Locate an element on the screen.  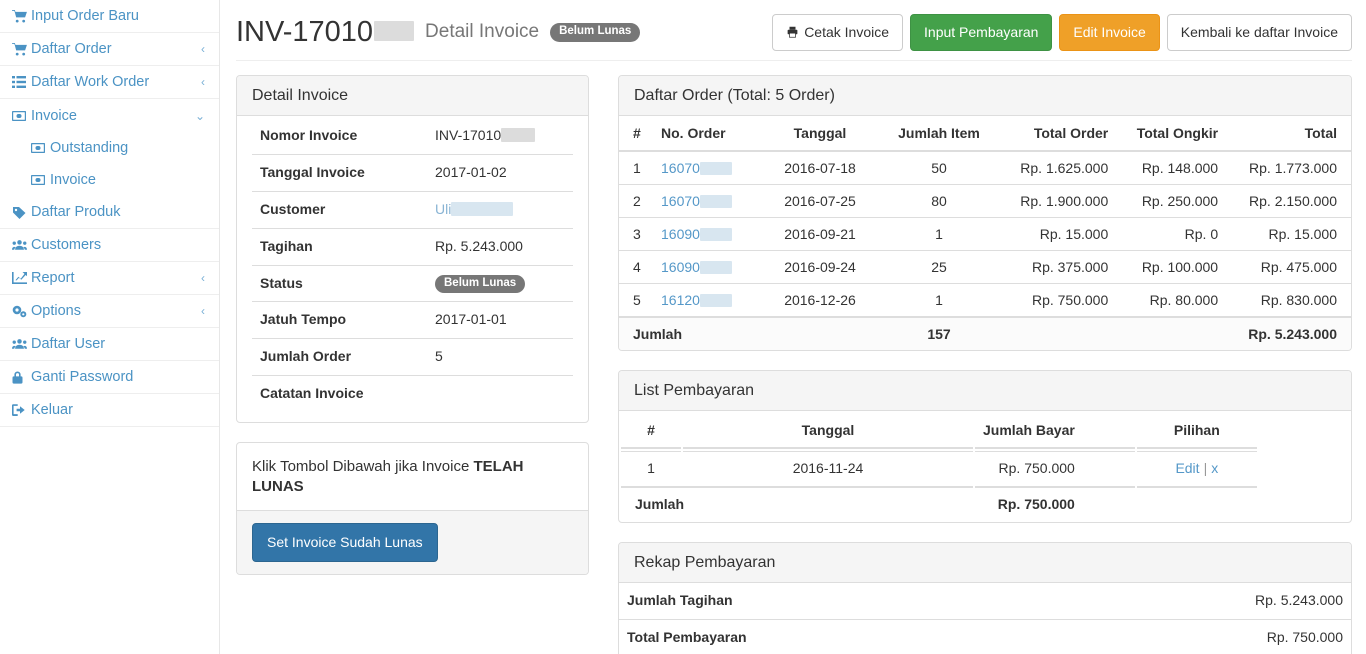
page-subtitle: Detail Invoice is located at coordinates (482, 32).